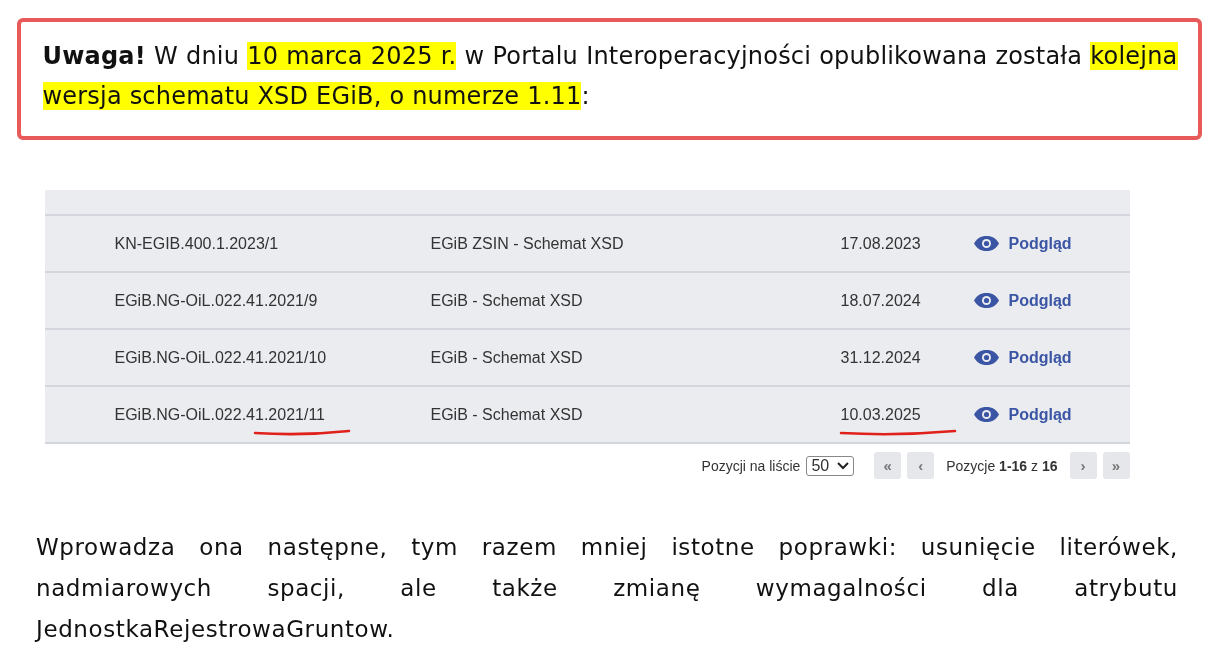 The image size is (1218, 651). Describe the element at coordinates (197, 243) in the screenshot. I see `table-cell-text: KN-EGIB.400.1.2023/1` at that location.